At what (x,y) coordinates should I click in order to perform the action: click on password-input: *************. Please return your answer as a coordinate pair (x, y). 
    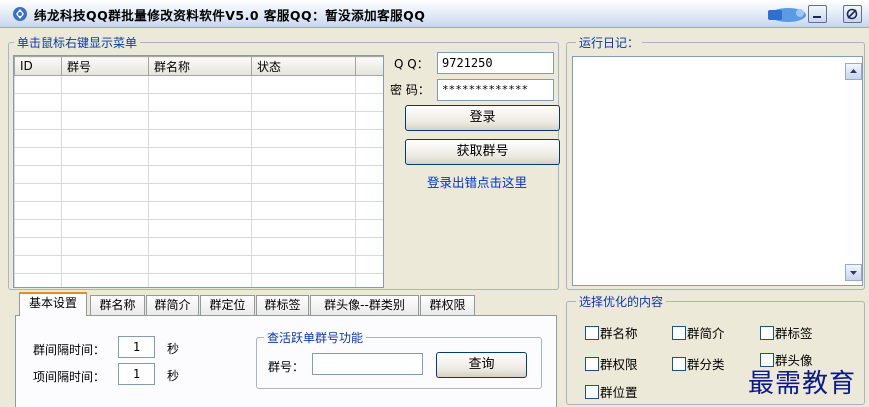
    Looking at the image, I should click on (495, 90).